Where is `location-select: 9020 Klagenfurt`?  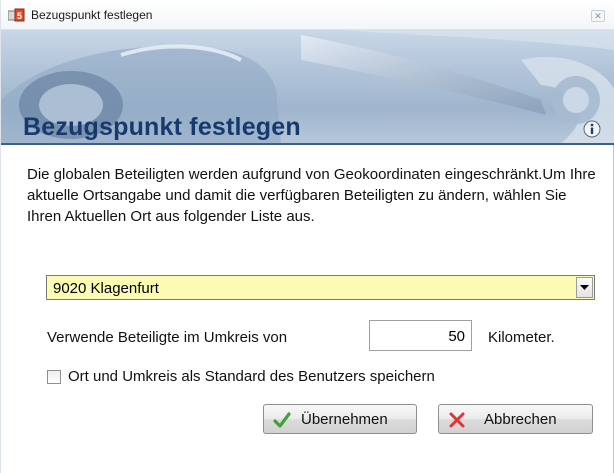
location-select: 9020 Klagenfurt is located at coordinates (320, 287).